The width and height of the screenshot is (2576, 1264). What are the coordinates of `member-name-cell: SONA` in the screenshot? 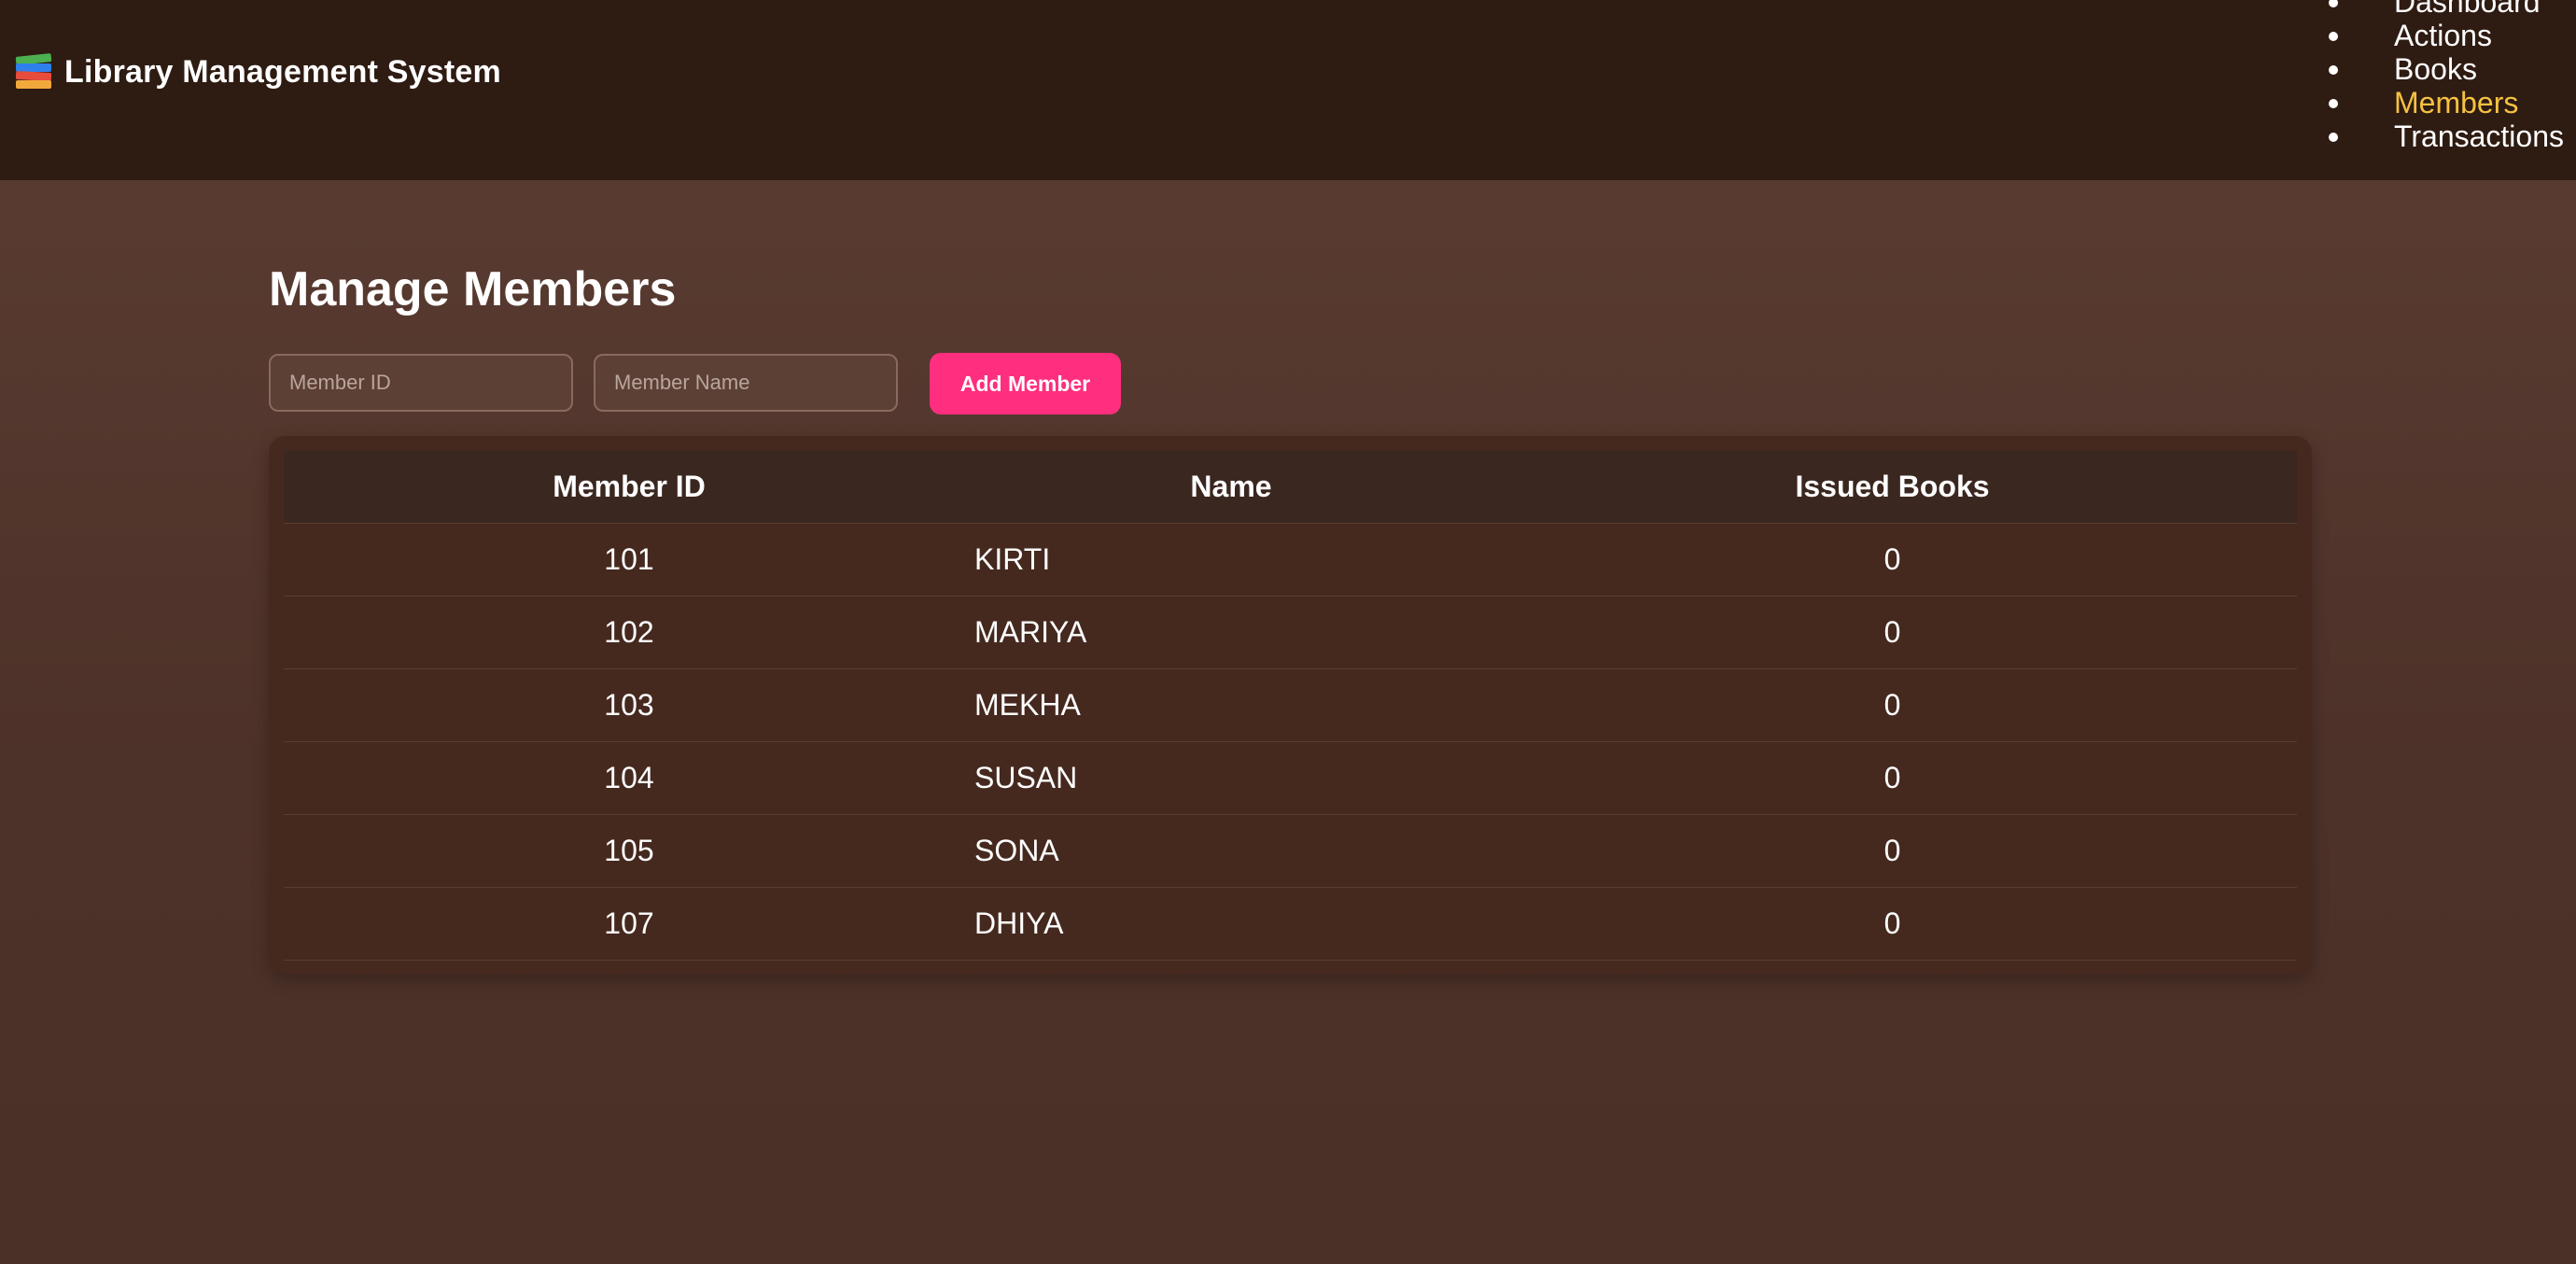 It's located at (1016, 850).